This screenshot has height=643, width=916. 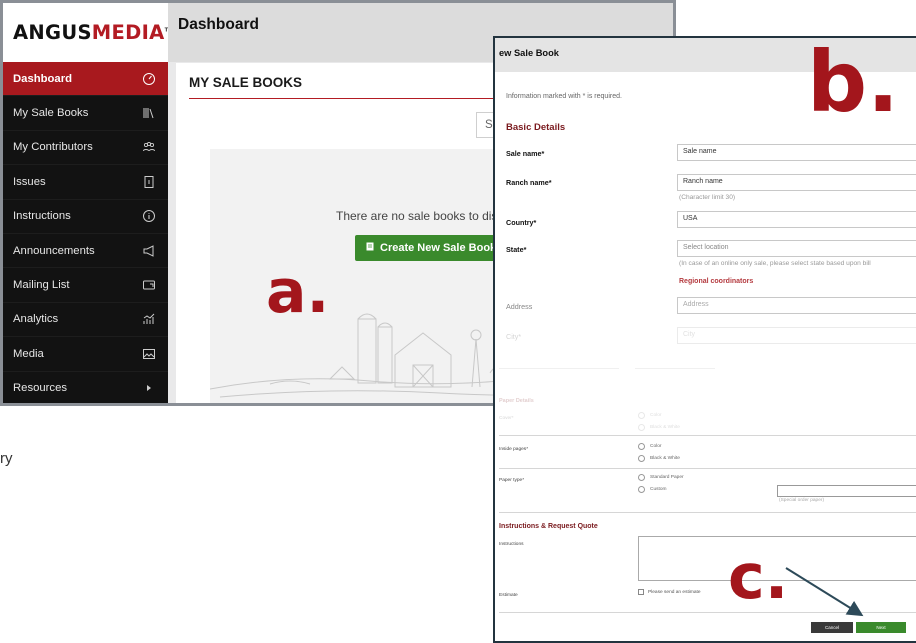 What do you see at coordinates (824, 592) in the screenshot?
I see `arrow-to-next-icon` at bounding box center [824, 592].